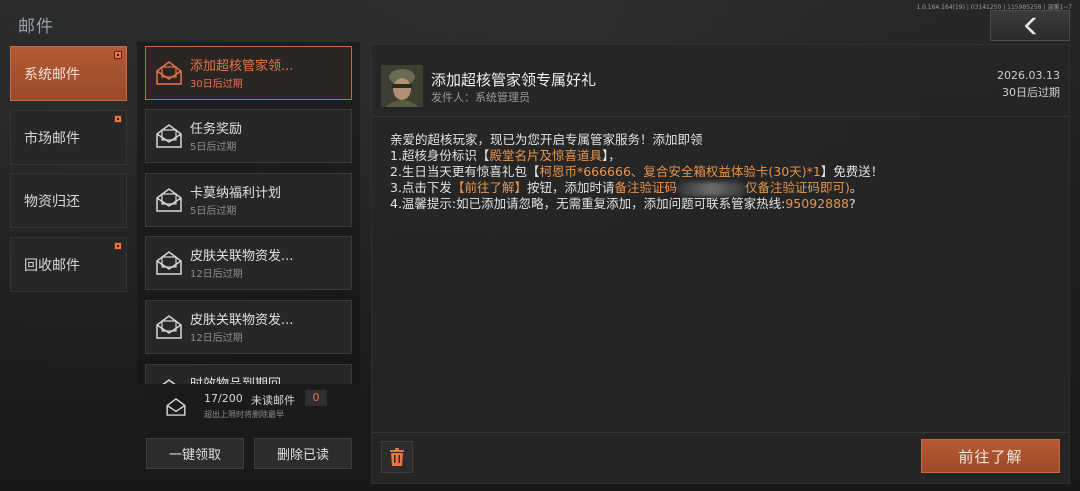 This screenshot has height=491, width=1080. I want to click on body-text: 1.超核身份标识【, so click(440, 155).